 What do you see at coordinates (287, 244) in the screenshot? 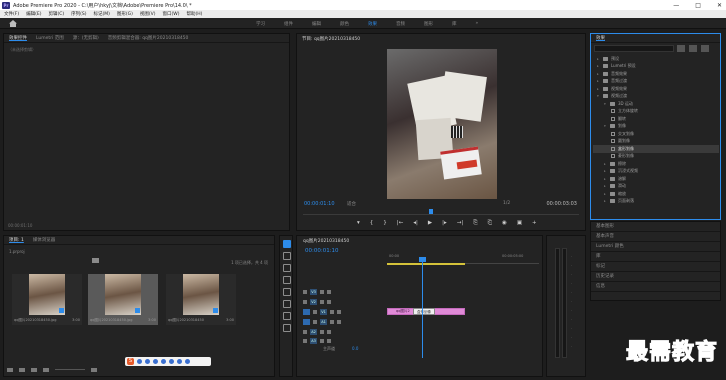
I see `selection-tool-icon` at bounding box center [287, 244].